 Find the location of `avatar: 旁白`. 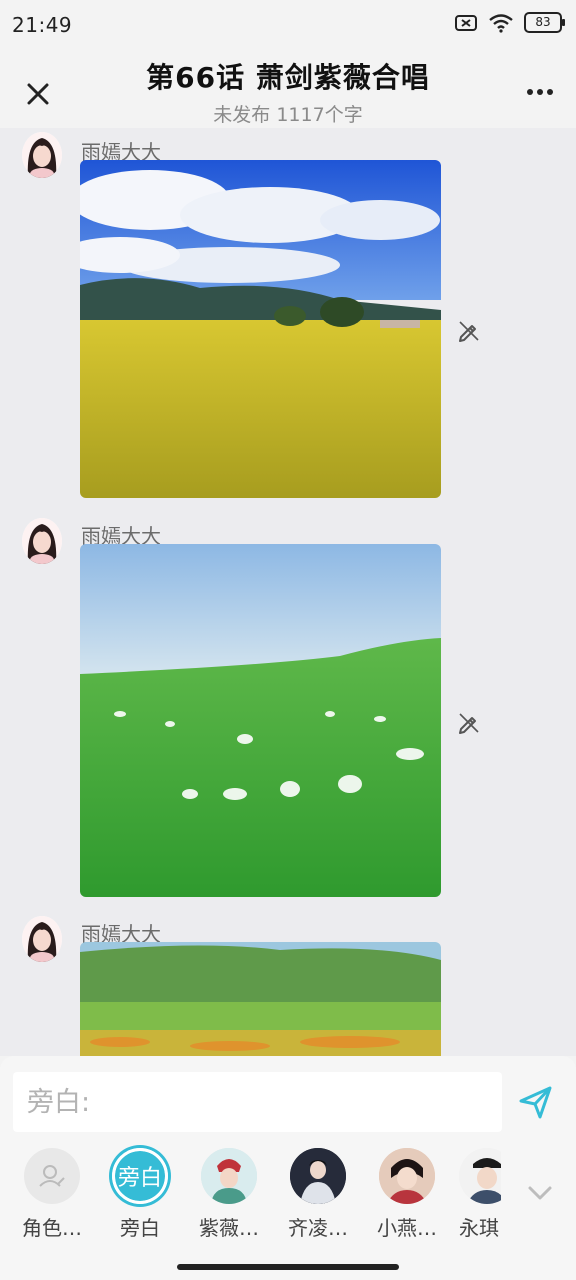

avatar: 旁白 is located at coordinates (140, 1176).